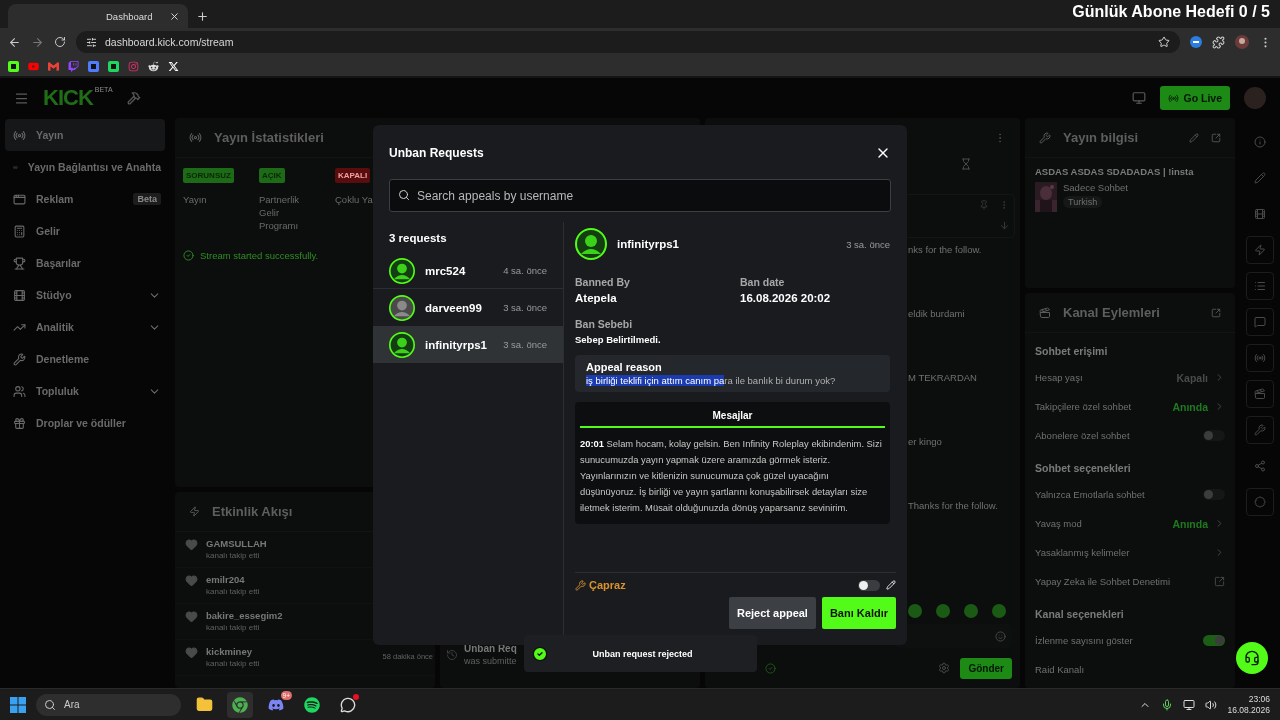  What do you see at coordinates (85, 167) in the screenshot?
I see `sidebar-item: Yayın Bağlantısı ve Anahta` at bounding box center [85, 167].